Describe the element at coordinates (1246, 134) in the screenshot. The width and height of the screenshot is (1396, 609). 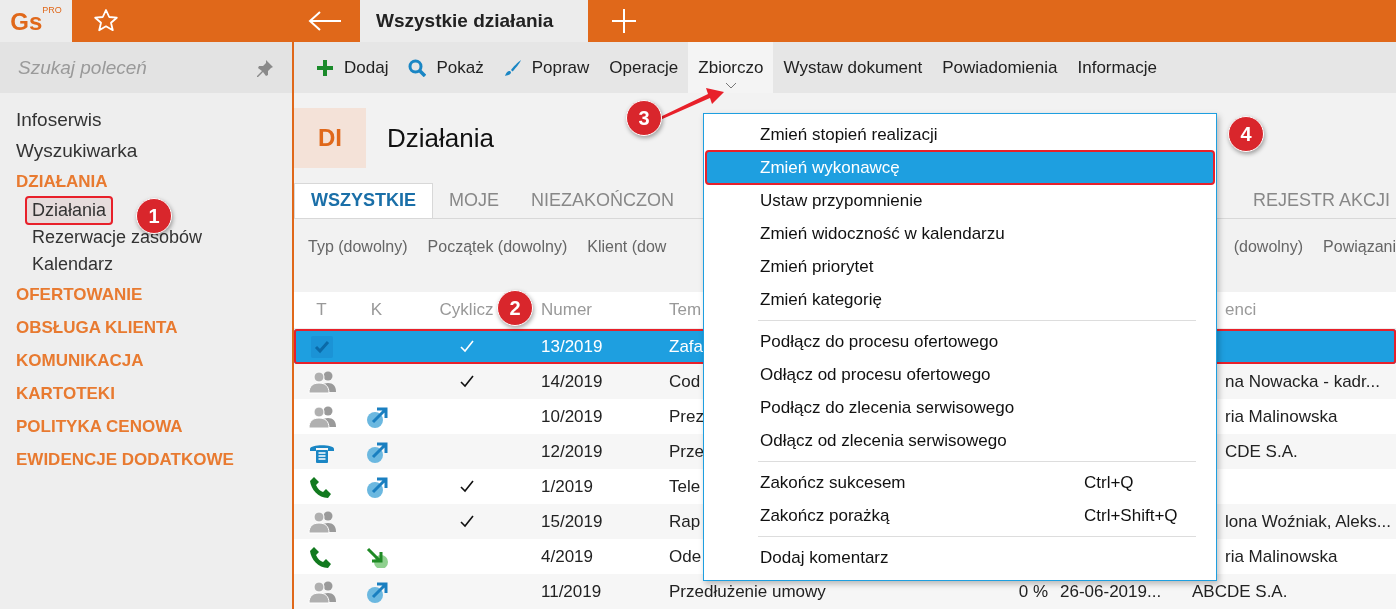
I see `step-number-badge: 4` at that location.